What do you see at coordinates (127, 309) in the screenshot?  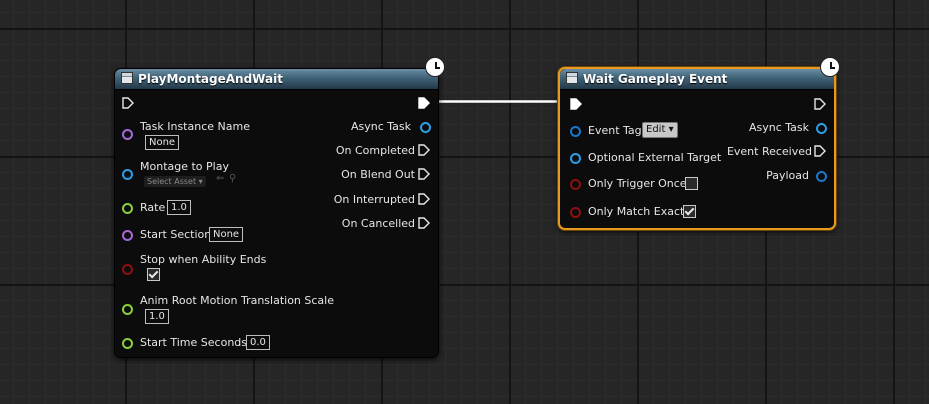 I see `anim-root-motion-pin` at bounding box center [127, 309].